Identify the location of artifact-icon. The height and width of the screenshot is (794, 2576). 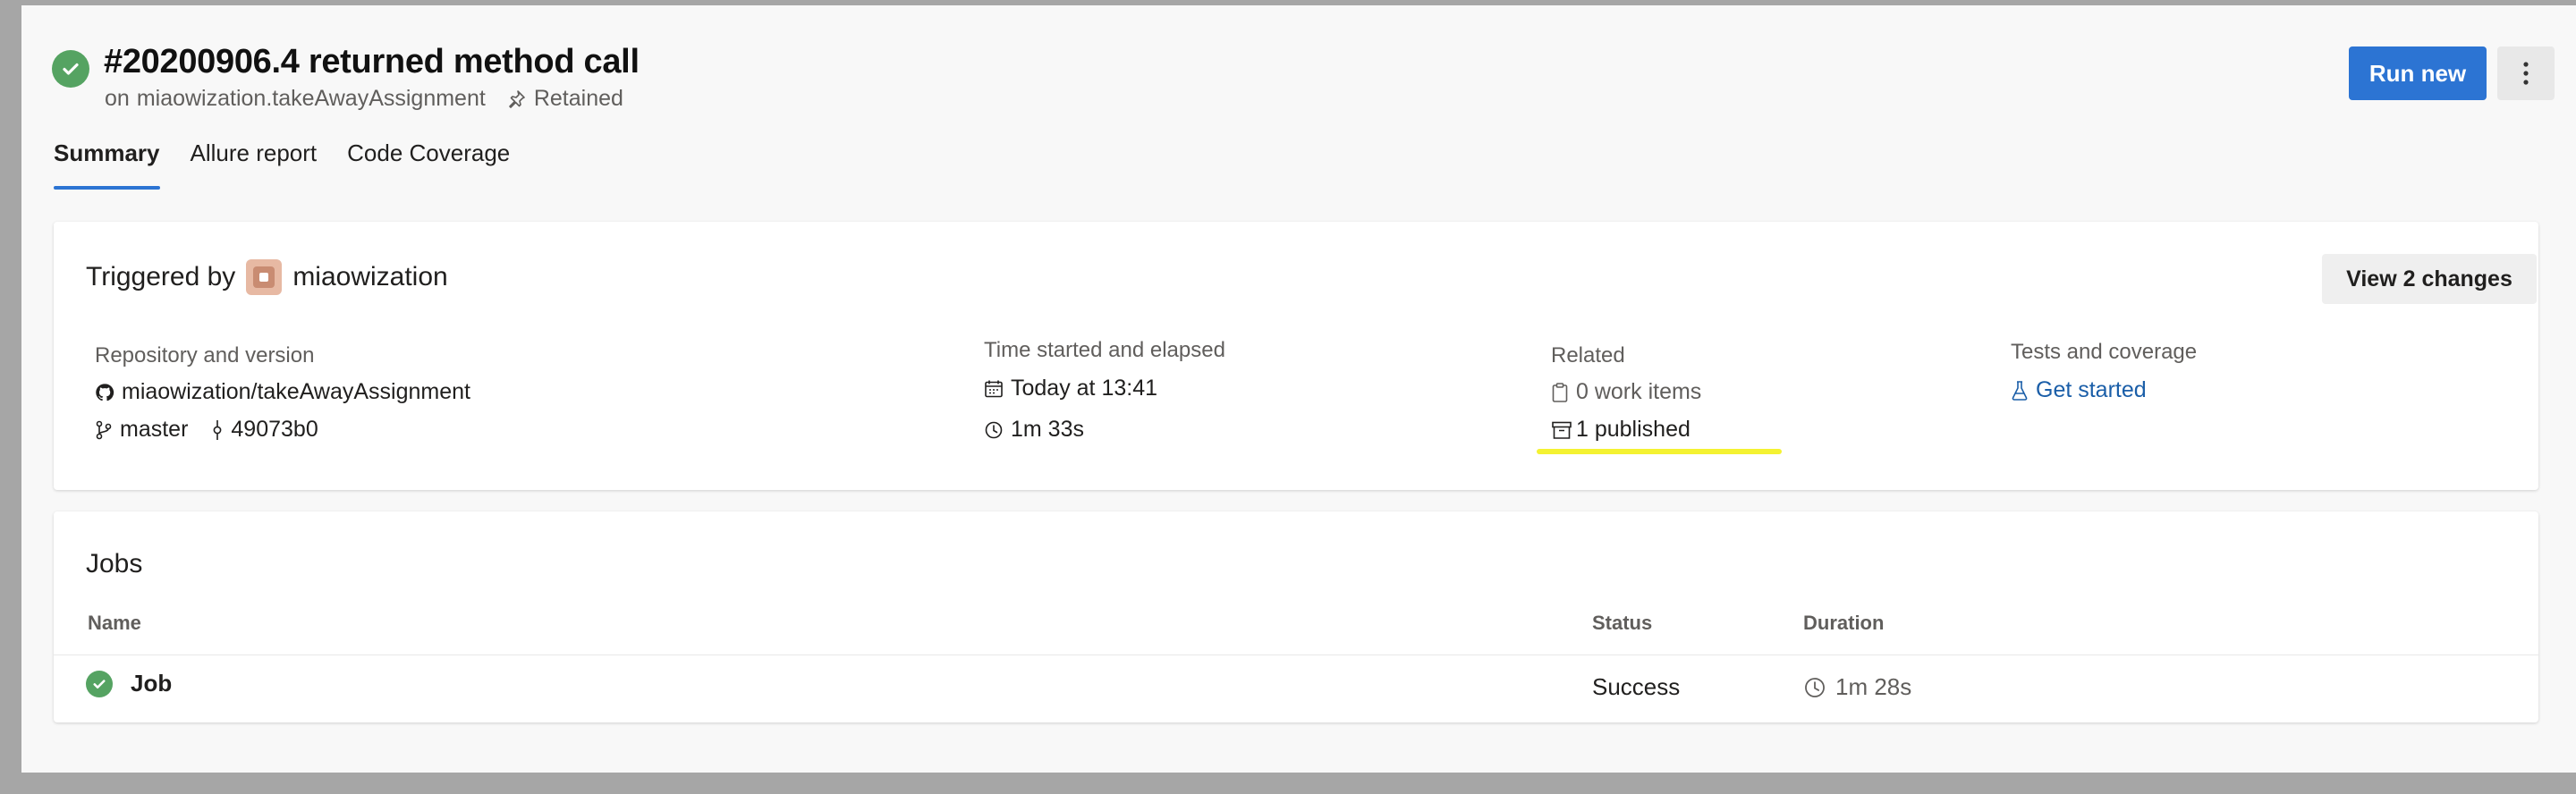
(1561, 430).